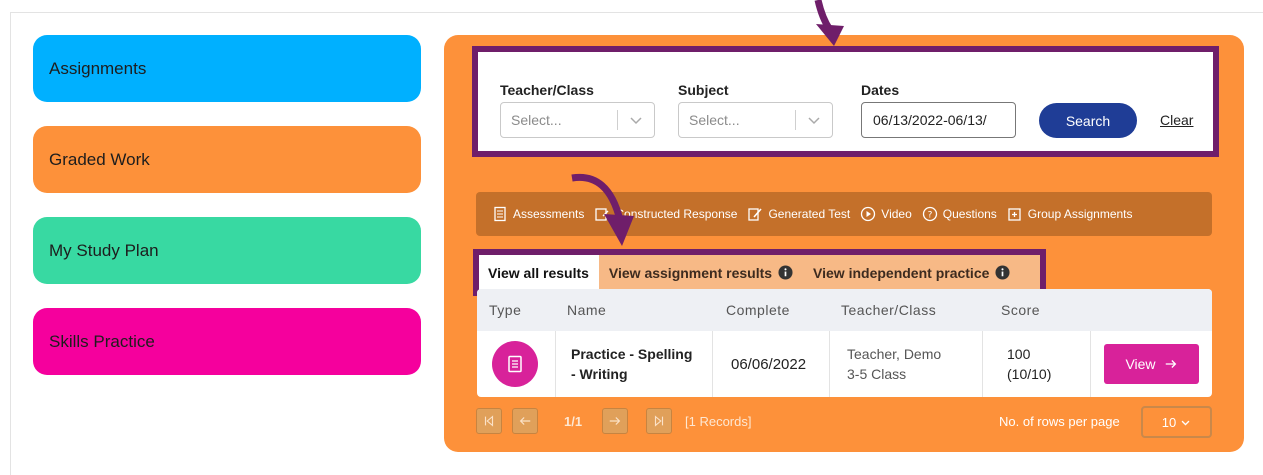 The width and height of the screenshot is (1263, 475). I want to click on question-icon: ?, so click(929, 214).